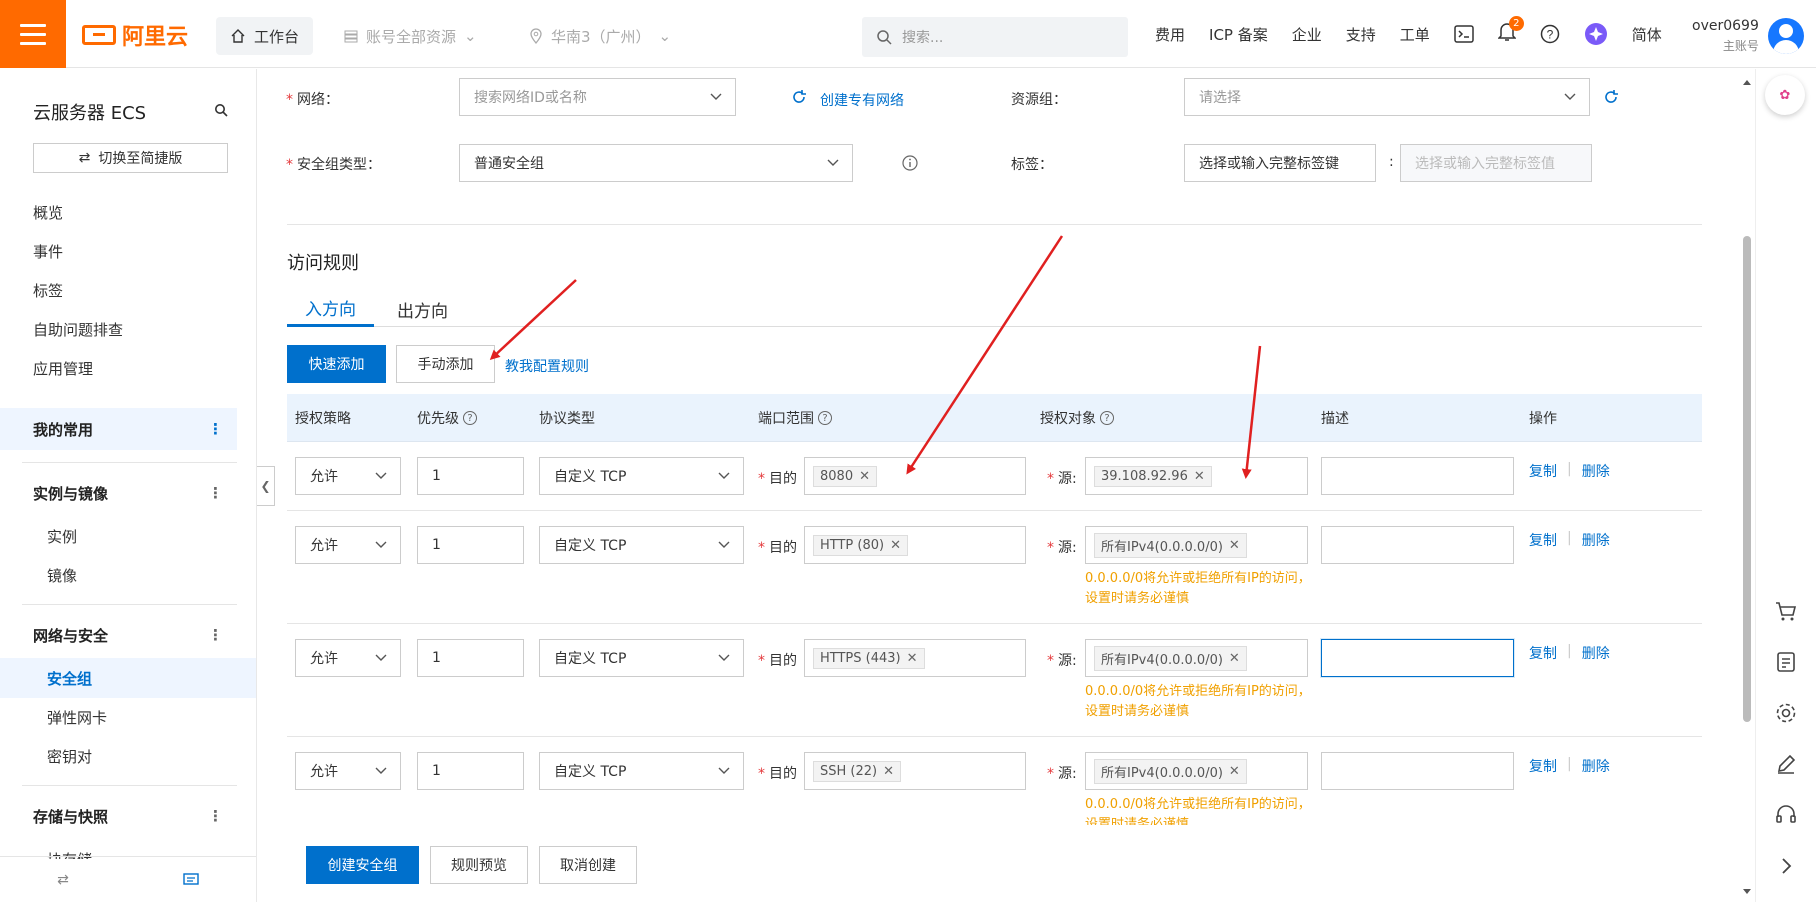  Describe the element at coordinates (910, 163) in the screenshot. I see `info-icon` at that location.